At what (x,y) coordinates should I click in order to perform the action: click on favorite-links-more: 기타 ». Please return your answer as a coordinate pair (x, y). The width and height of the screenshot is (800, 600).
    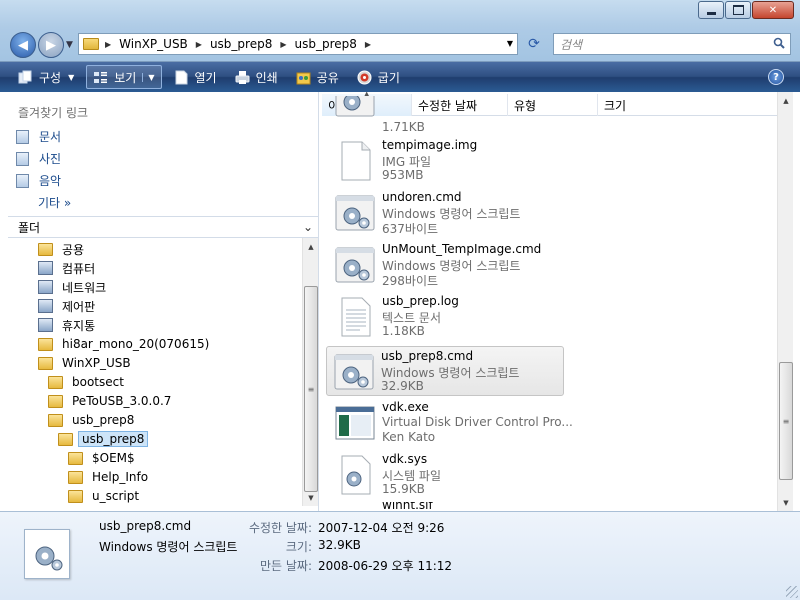
    Looking at the image, I should click on (54, 202).